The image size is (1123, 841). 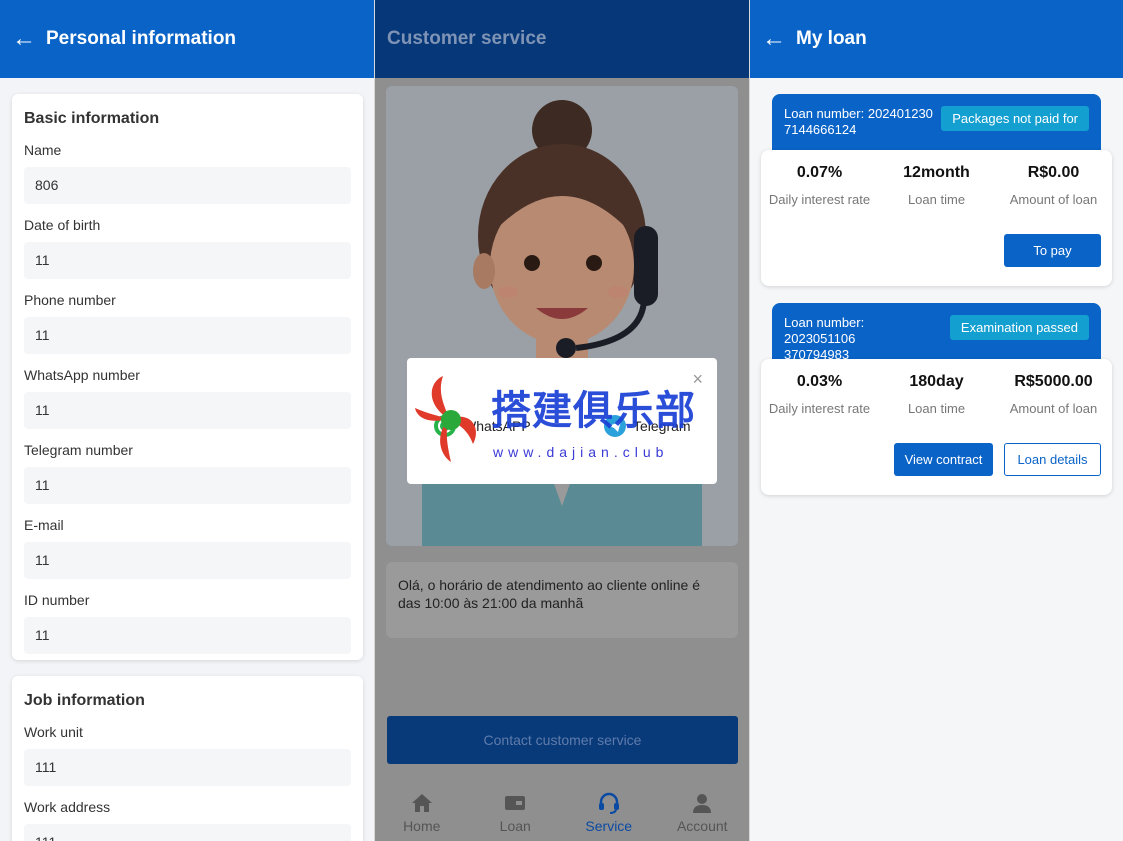 I want to click on tab-account: Account, so click(x=703, y=813).